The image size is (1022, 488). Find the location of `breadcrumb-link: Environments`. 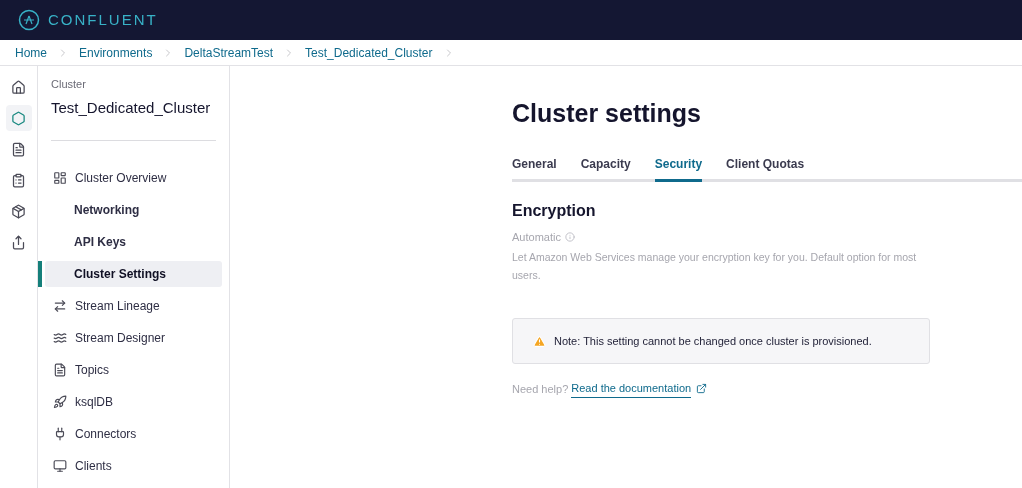

breadcrumb-link: Environments is located at coordinates (116, 52).